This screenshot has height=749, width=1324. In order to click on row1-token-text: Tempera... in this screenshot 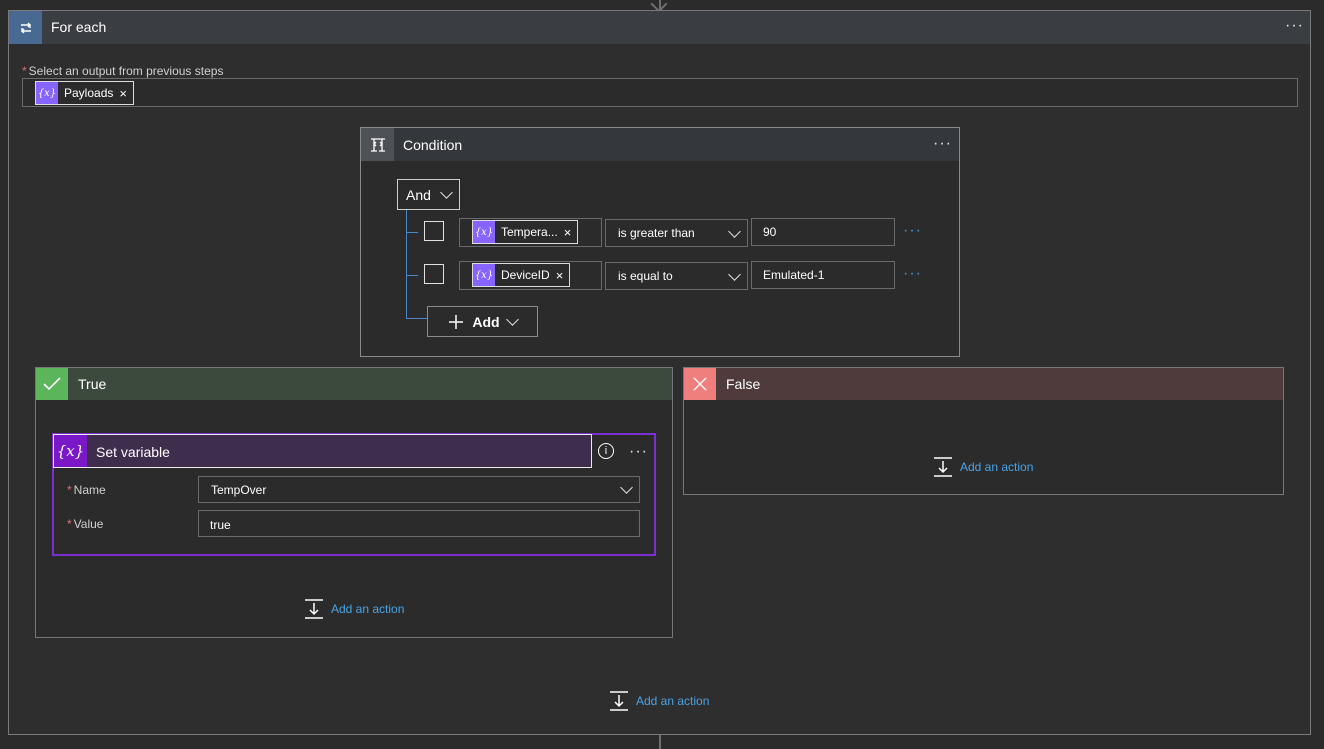, I will do `click(529, 232)`.